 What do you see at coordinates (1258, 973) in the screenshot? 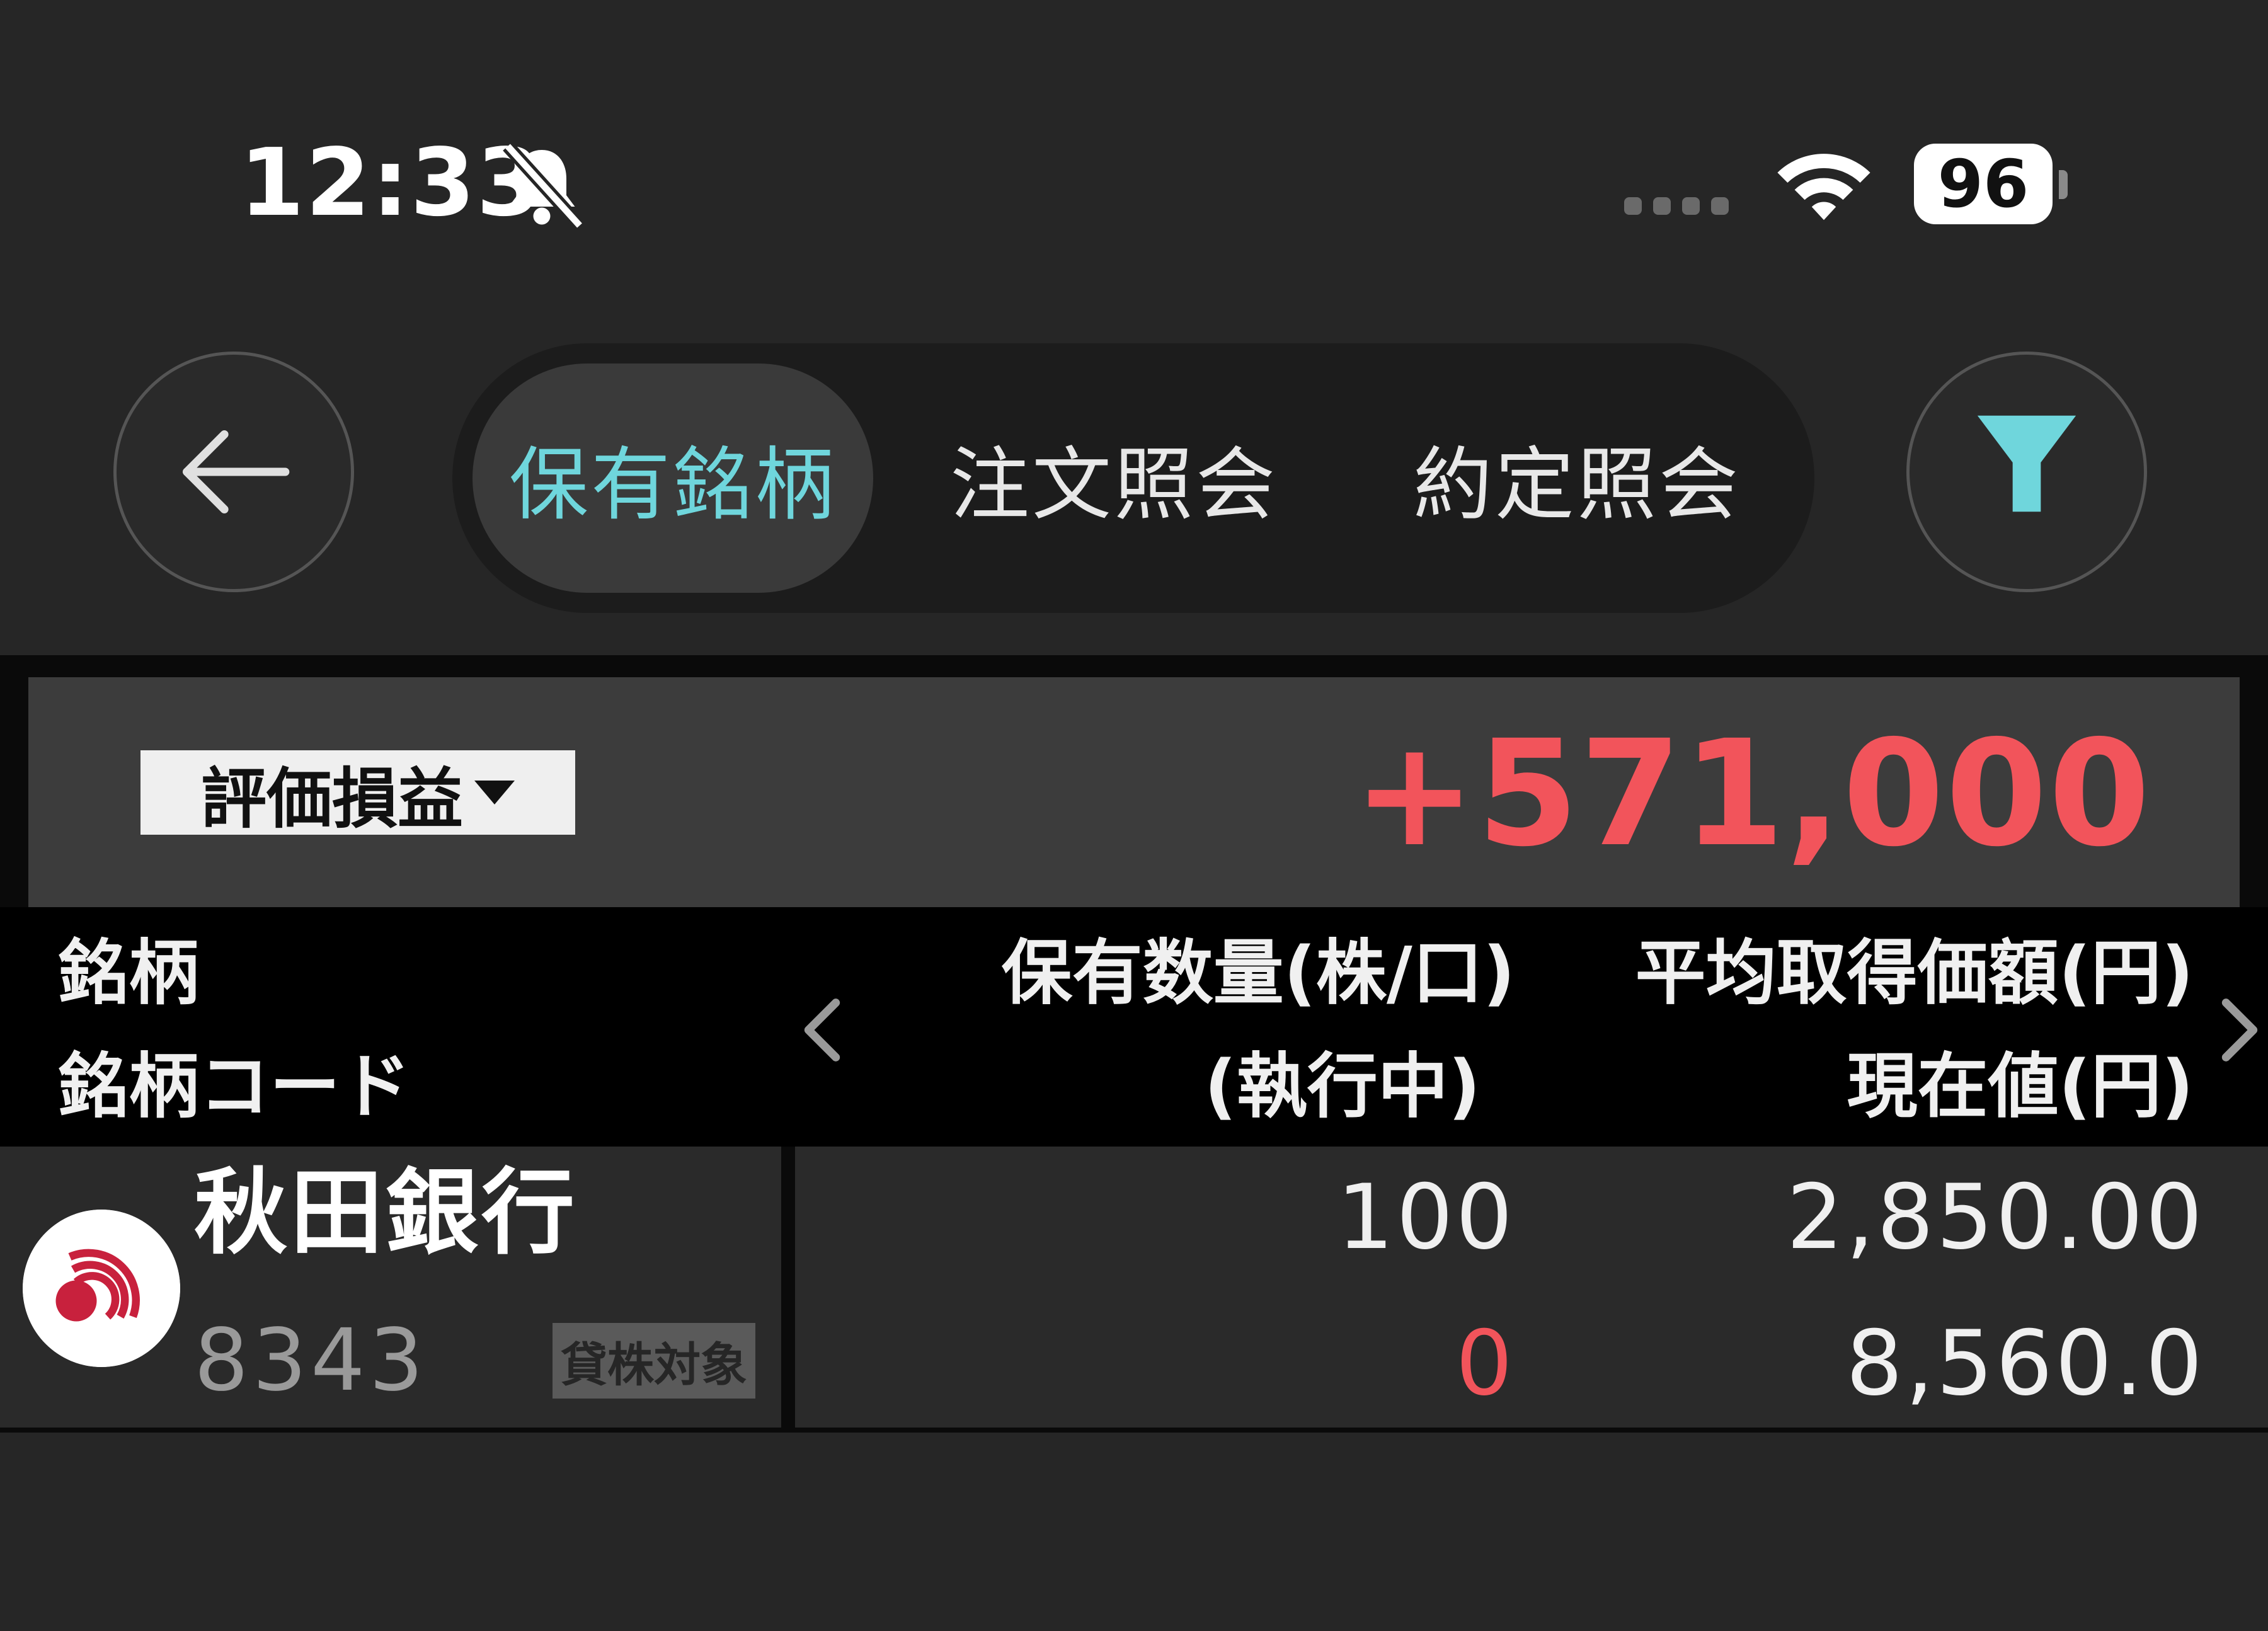
I see `header-quantity: 保有数量(株/口)` at bounding box center [1258, 973].